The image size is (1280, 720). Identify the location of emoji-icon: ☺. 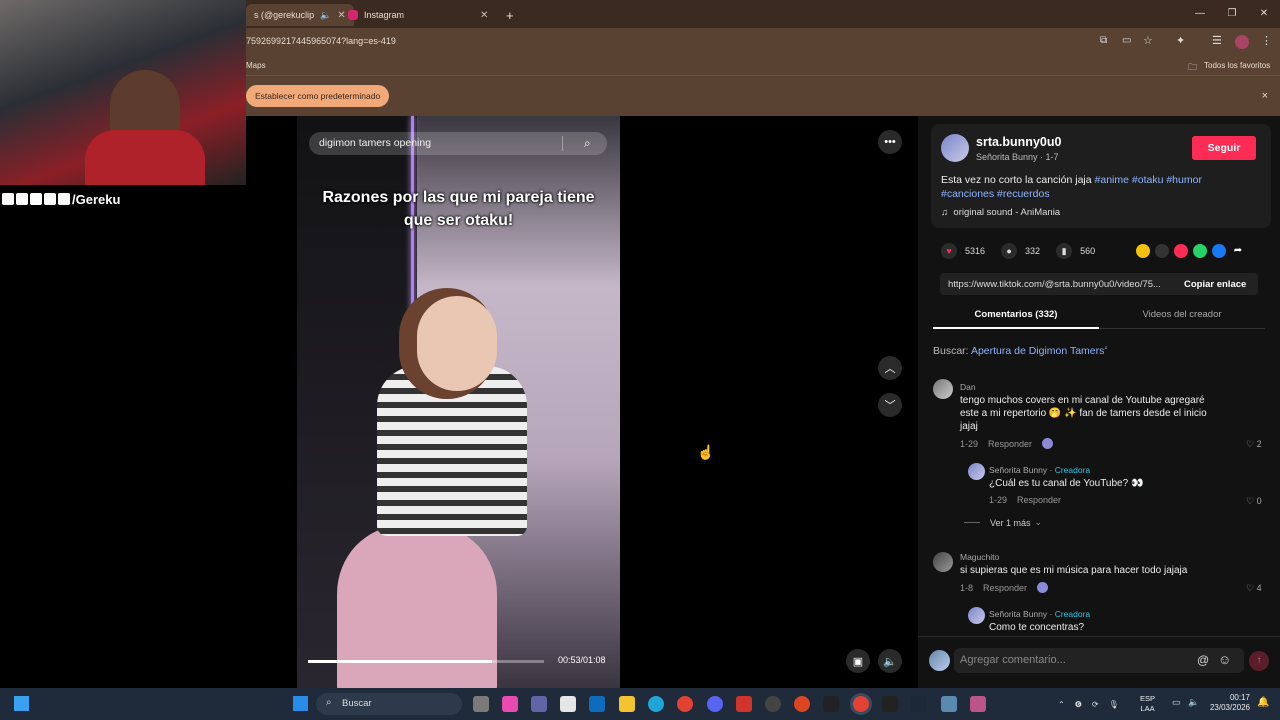
(1224, 659).